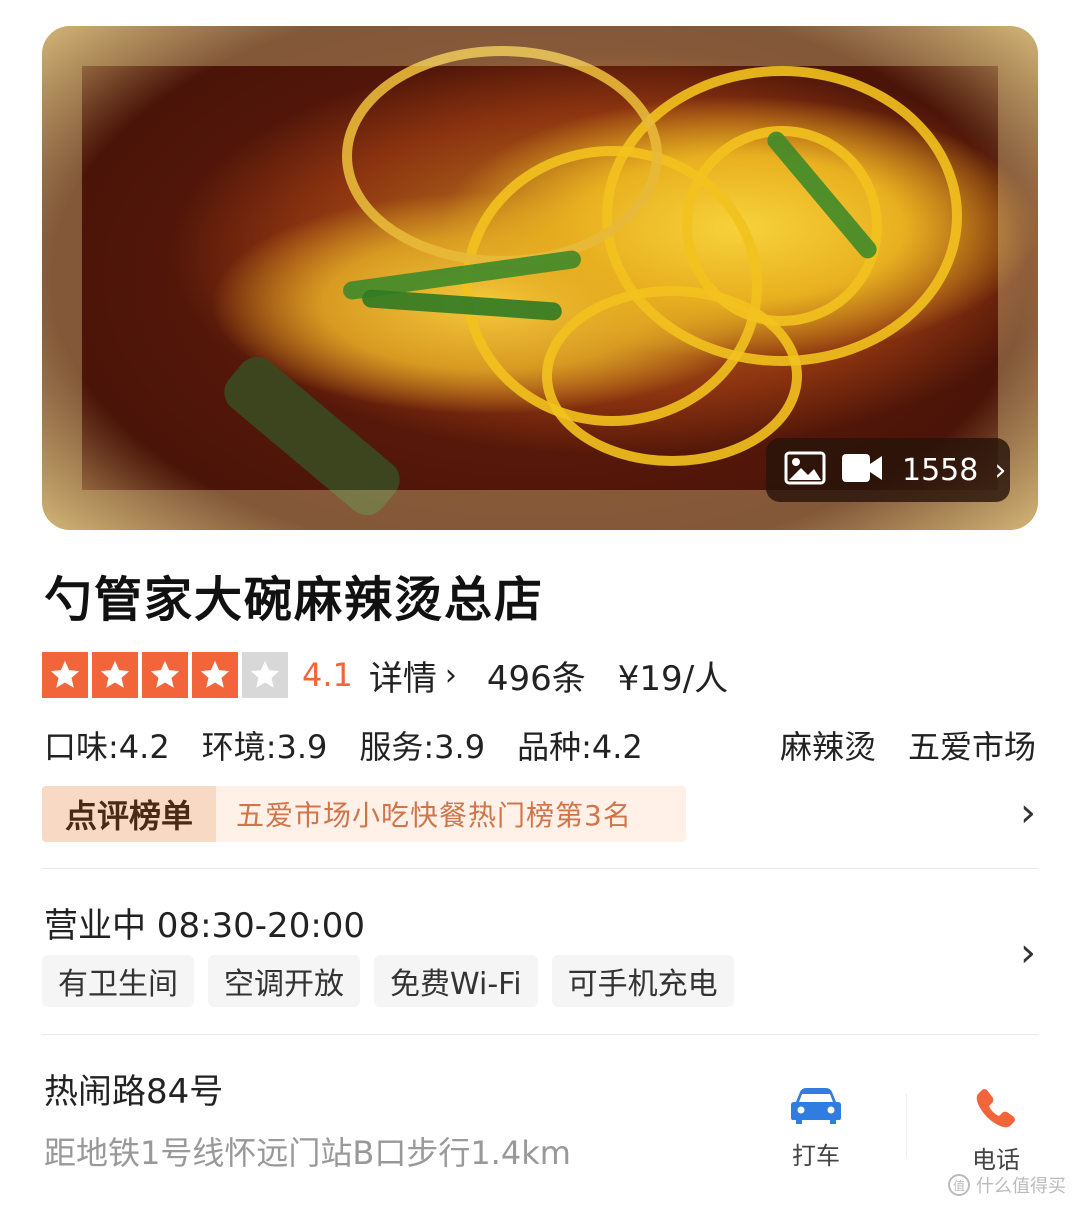  I want to click on subscores: 口味:4.2 环境:3.9 服务:3.9 品种:4.2, so click(359, 745).